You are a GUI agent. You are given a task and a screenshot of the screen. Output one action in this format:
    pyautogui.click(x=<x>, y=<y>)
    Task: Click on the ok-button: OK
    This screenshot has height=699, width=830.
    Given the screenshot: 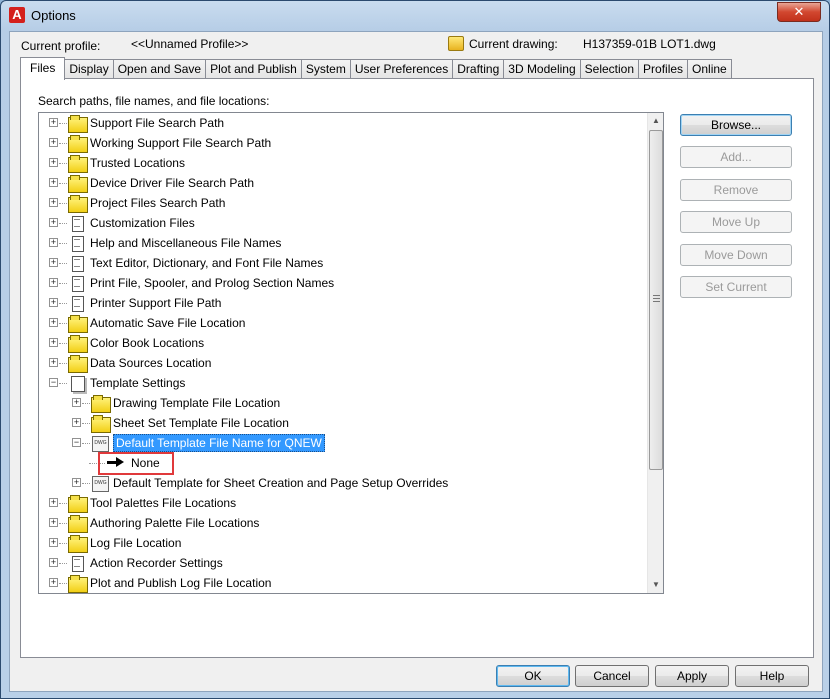 What is the action you would take?
    pyautogui.click(x=533, y=676)
    